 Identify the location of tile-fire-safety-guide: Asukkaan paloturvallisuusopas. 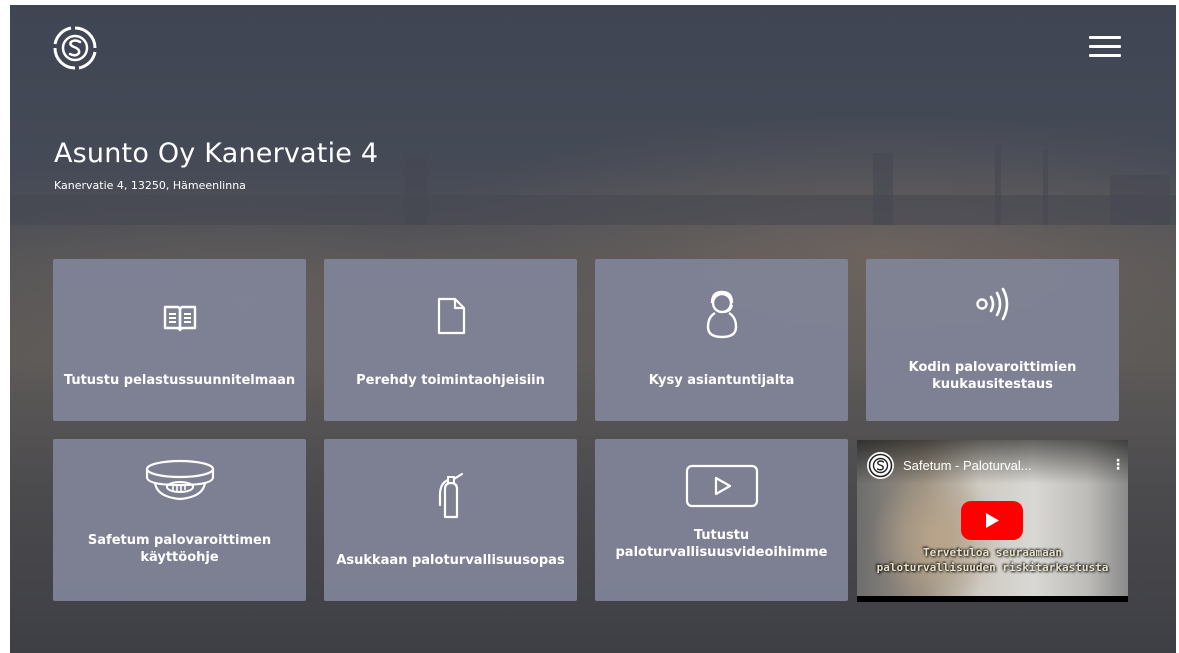
(450, 520).